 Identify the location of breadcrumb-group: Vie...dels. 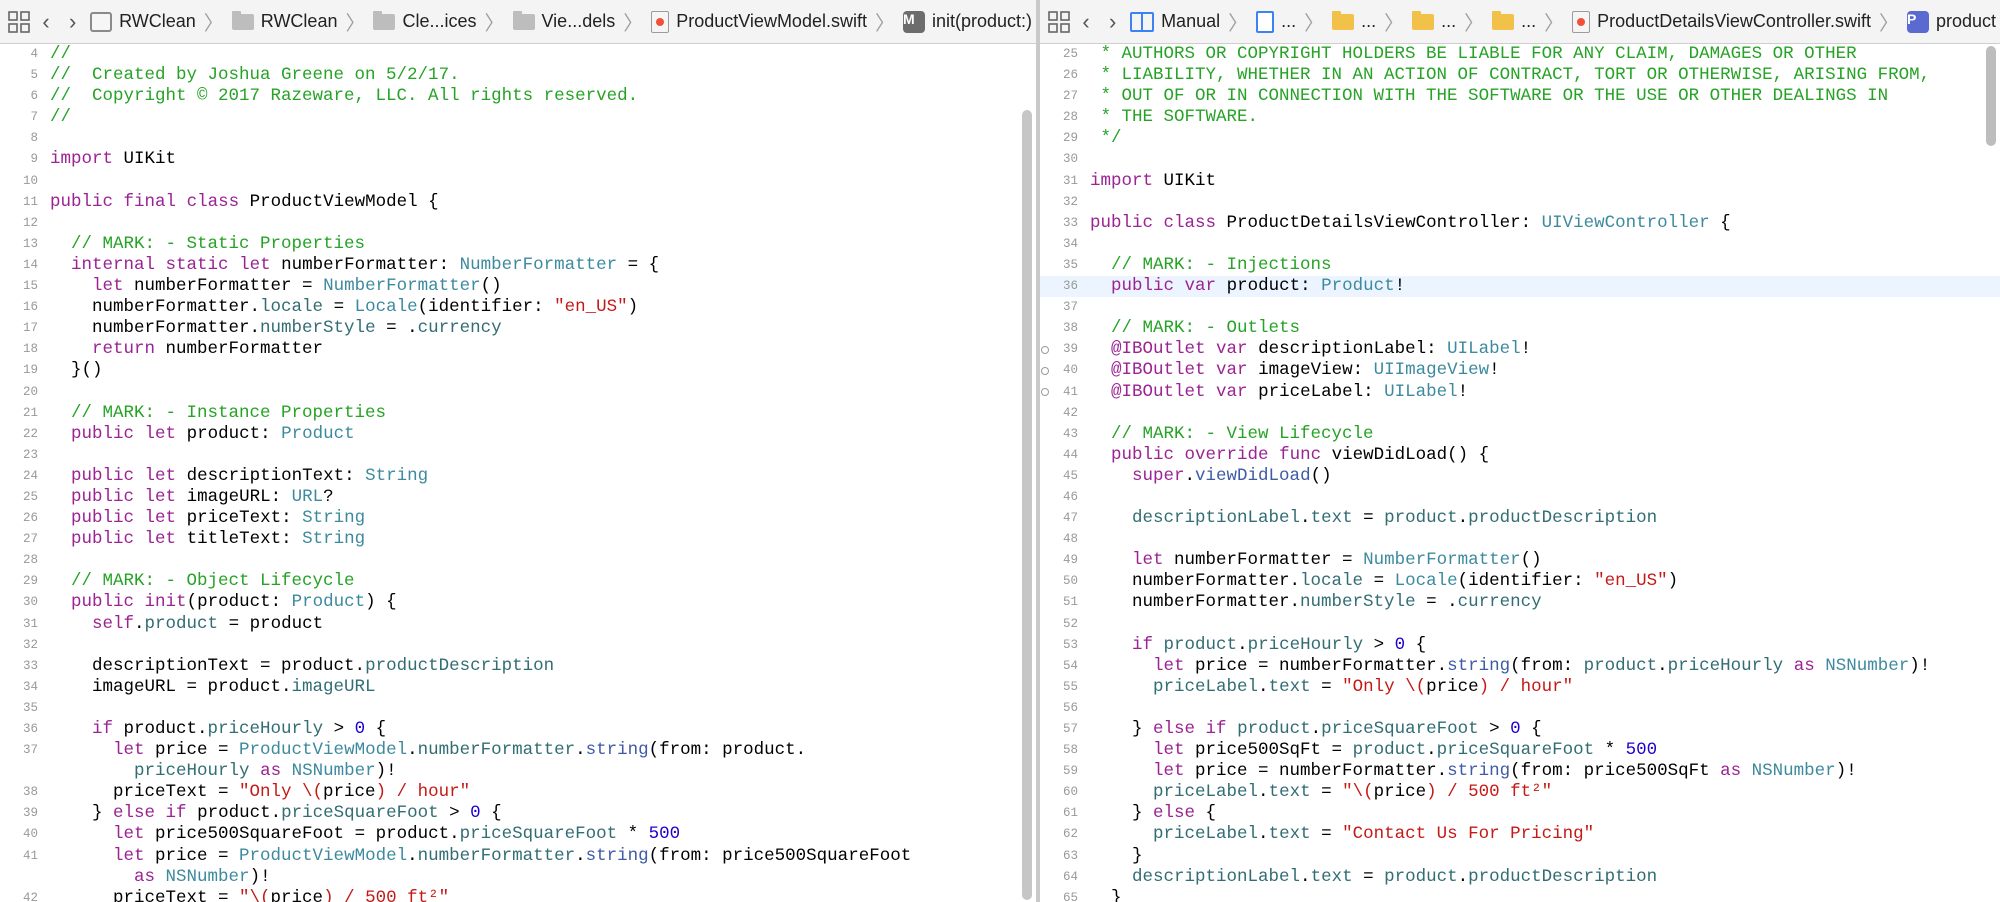
(564, 21).